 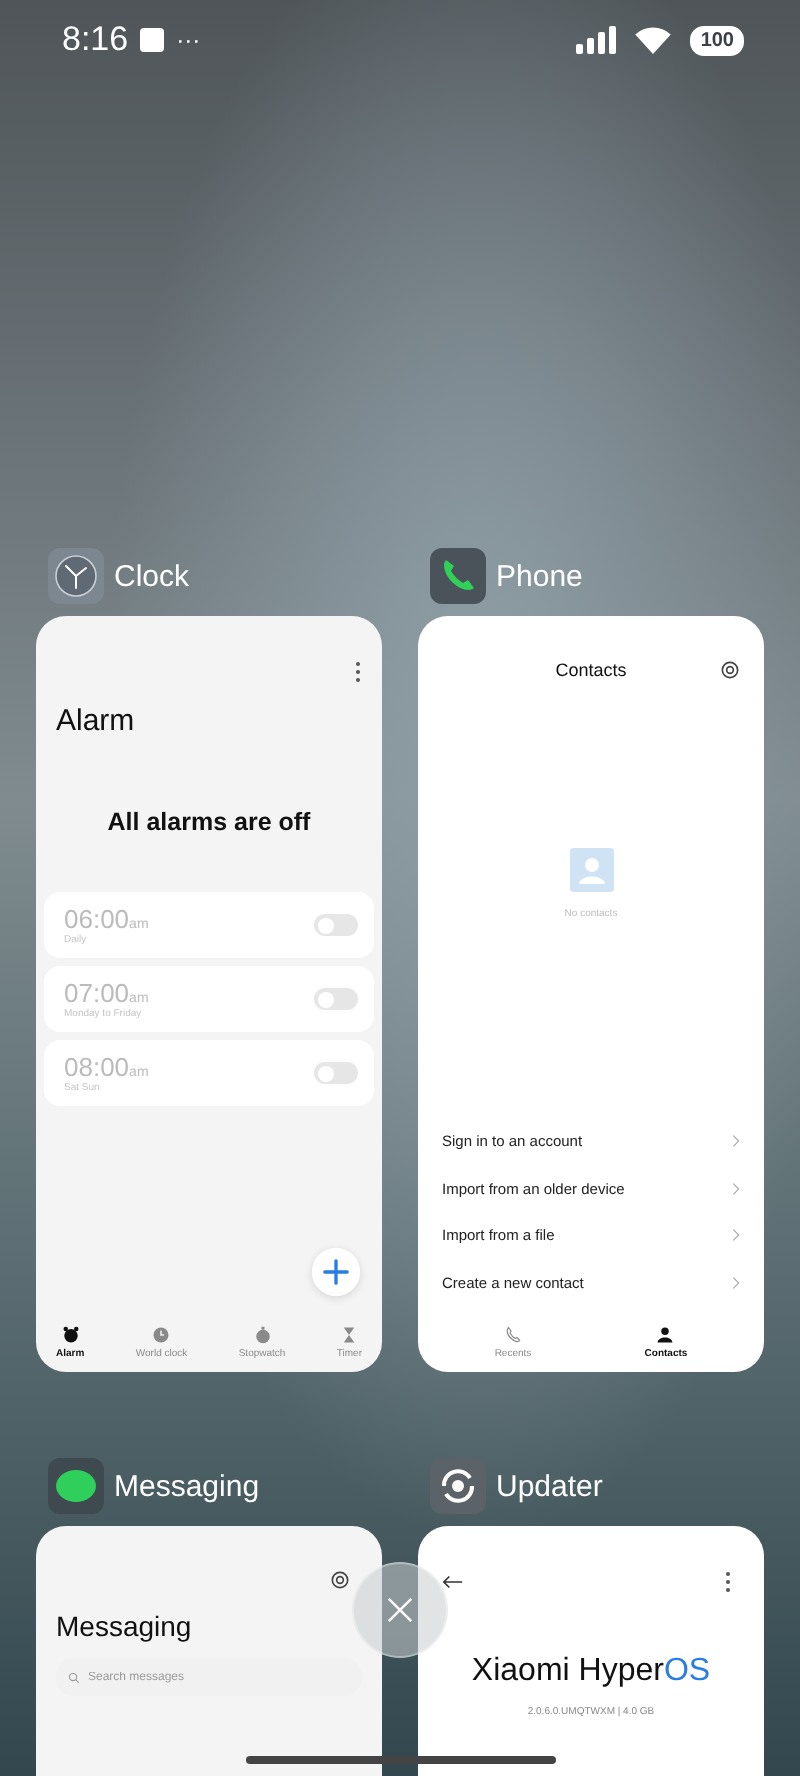 I want to click on clock-app-icon, so click(x=76, y=576).